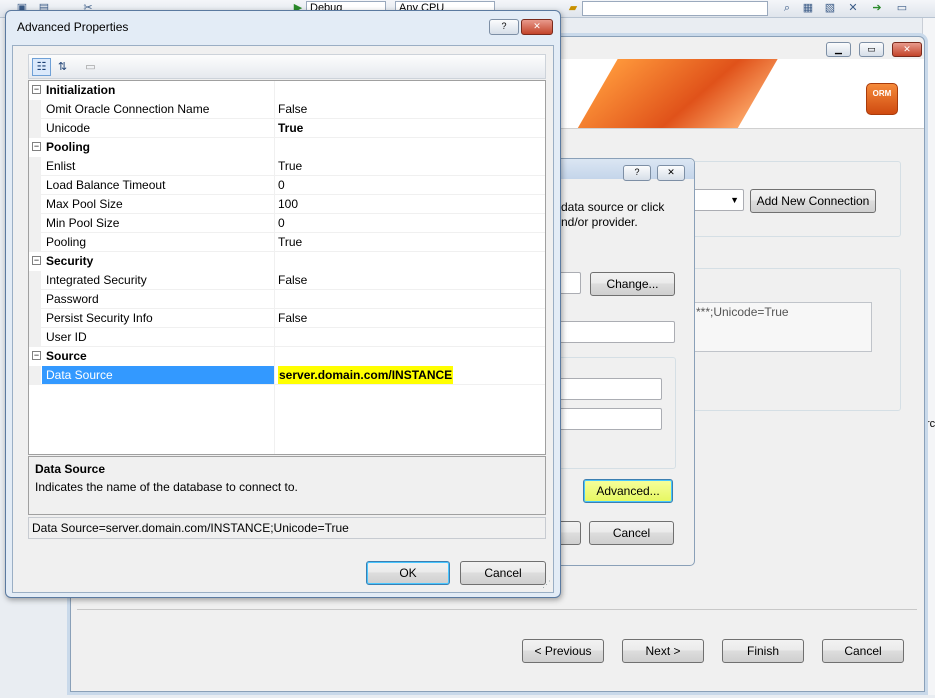  Describe the element at coordinates (497, 609) in the screenshot. I see `divider` at that location.